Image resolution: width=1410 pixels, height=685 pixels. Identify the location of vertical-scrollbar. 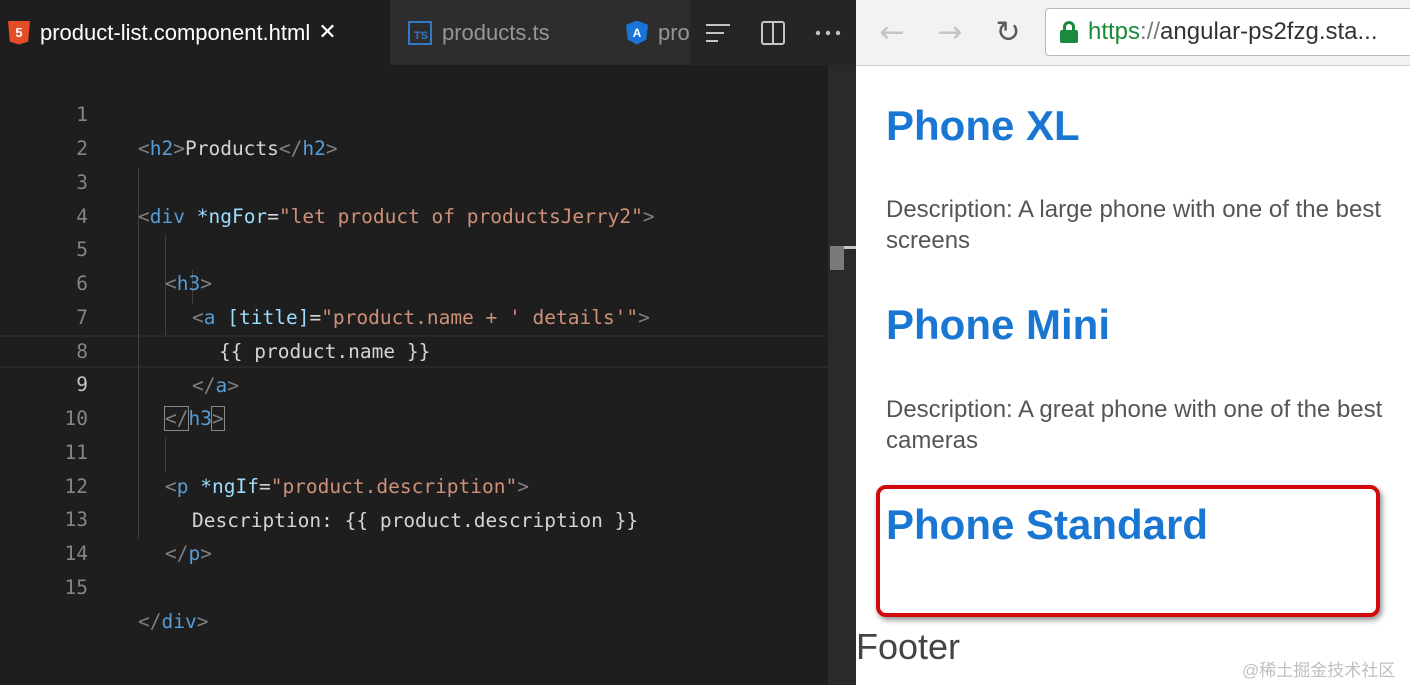
(842, 375).